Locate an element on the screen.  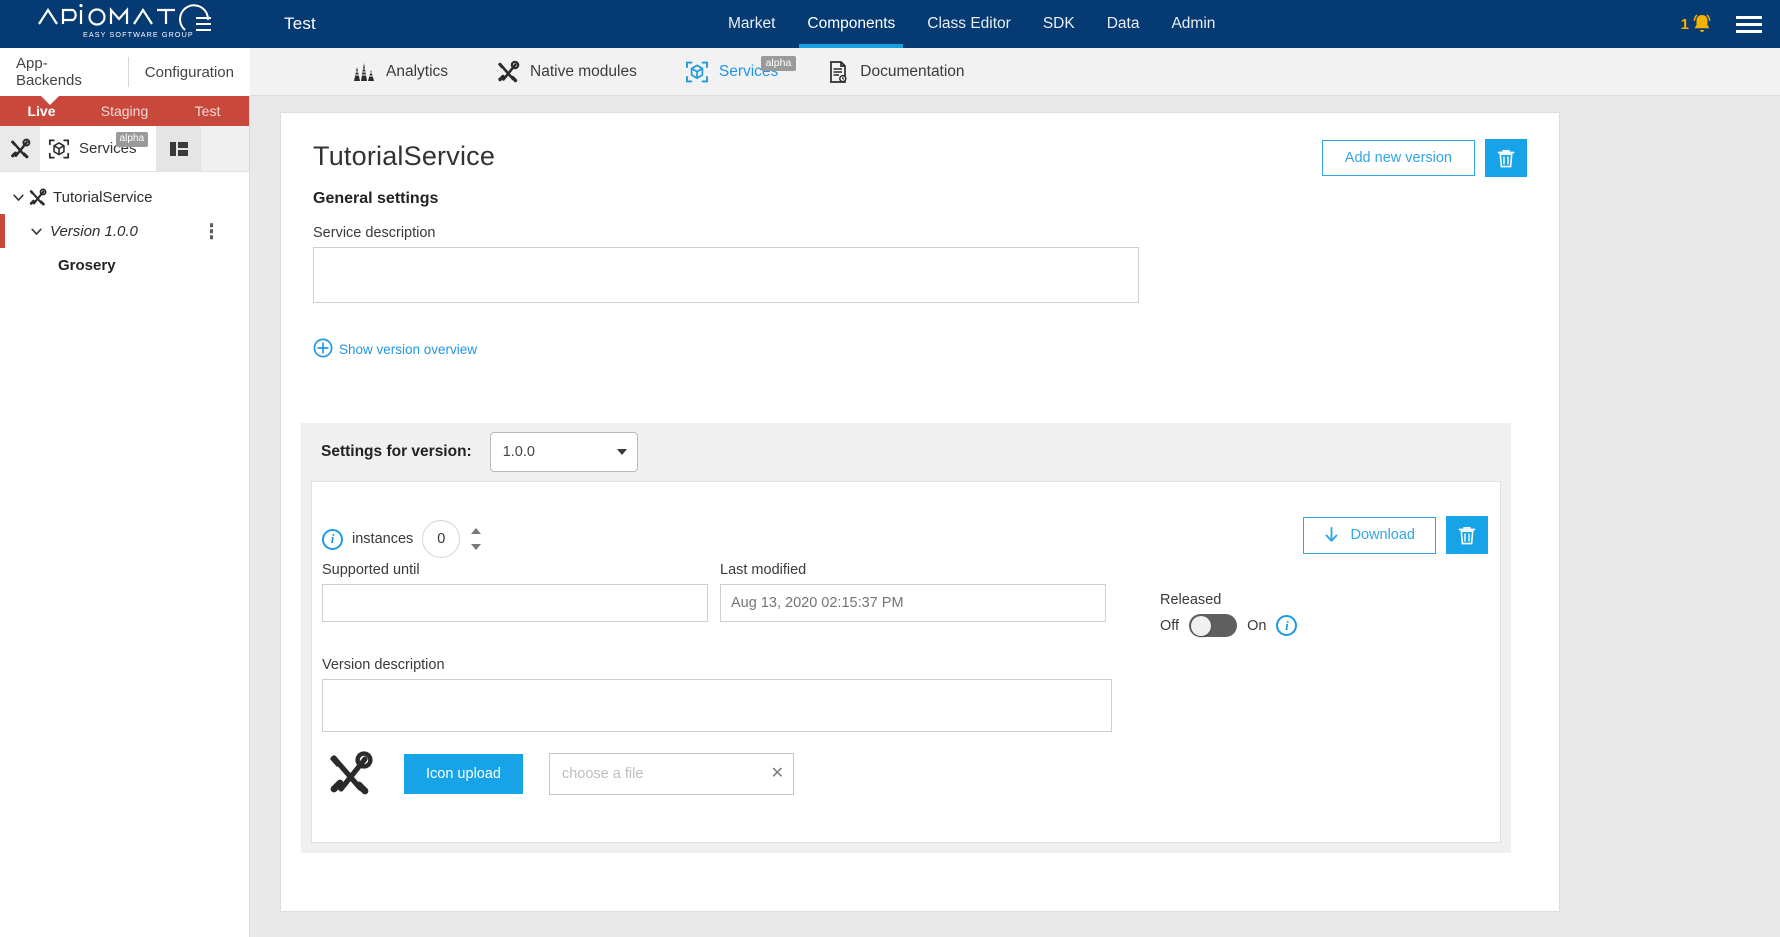
env-staging: Staging is located at coordinates (124, 111).